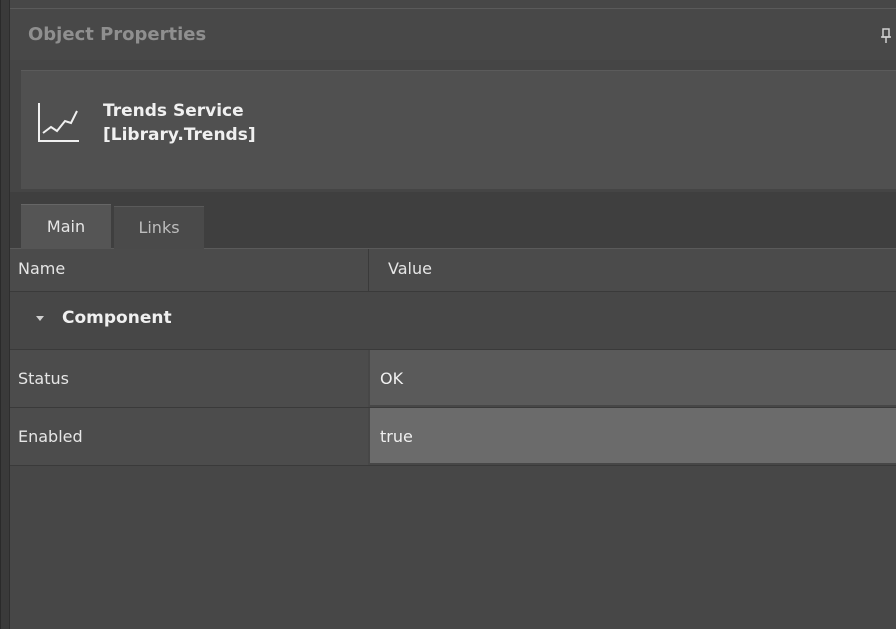 Image resolution: width=896 pixels, height=629 pixels. I want to click on object-type: [Library.Trends], so click(179, 135).